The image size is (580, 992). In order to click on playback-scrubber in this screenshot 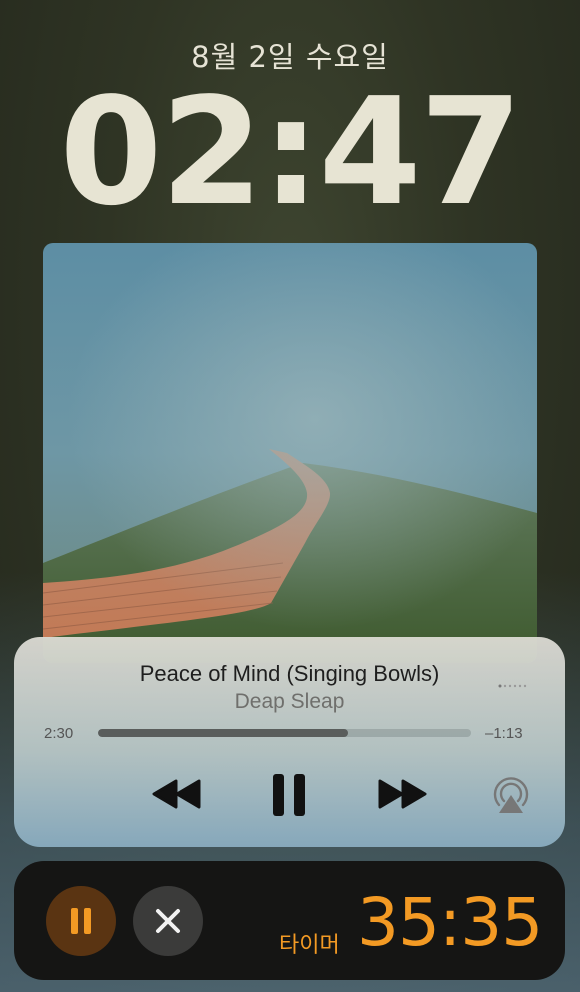, I will do `click(284, 733)`.